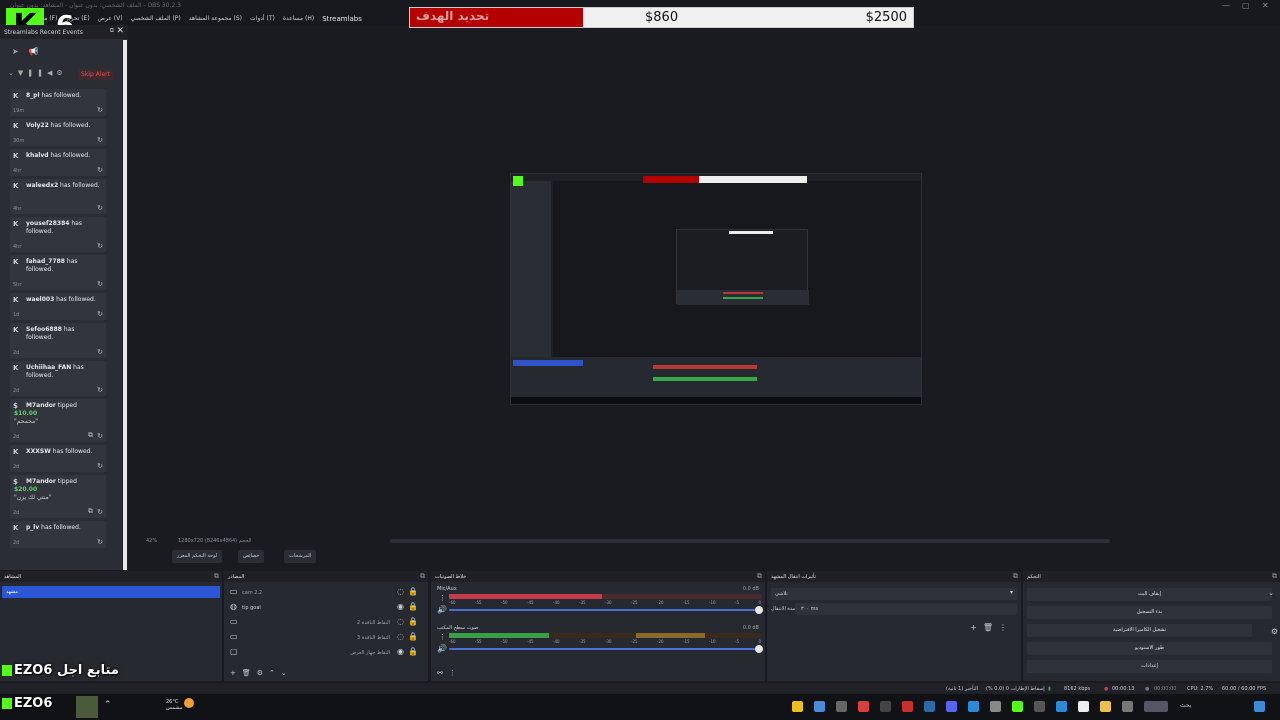 The height and width of the screenshot is (720, 1280). Describe the element at coordinates (22, 73) in the screenshot. I see `filter-icon: ▼` at that location.